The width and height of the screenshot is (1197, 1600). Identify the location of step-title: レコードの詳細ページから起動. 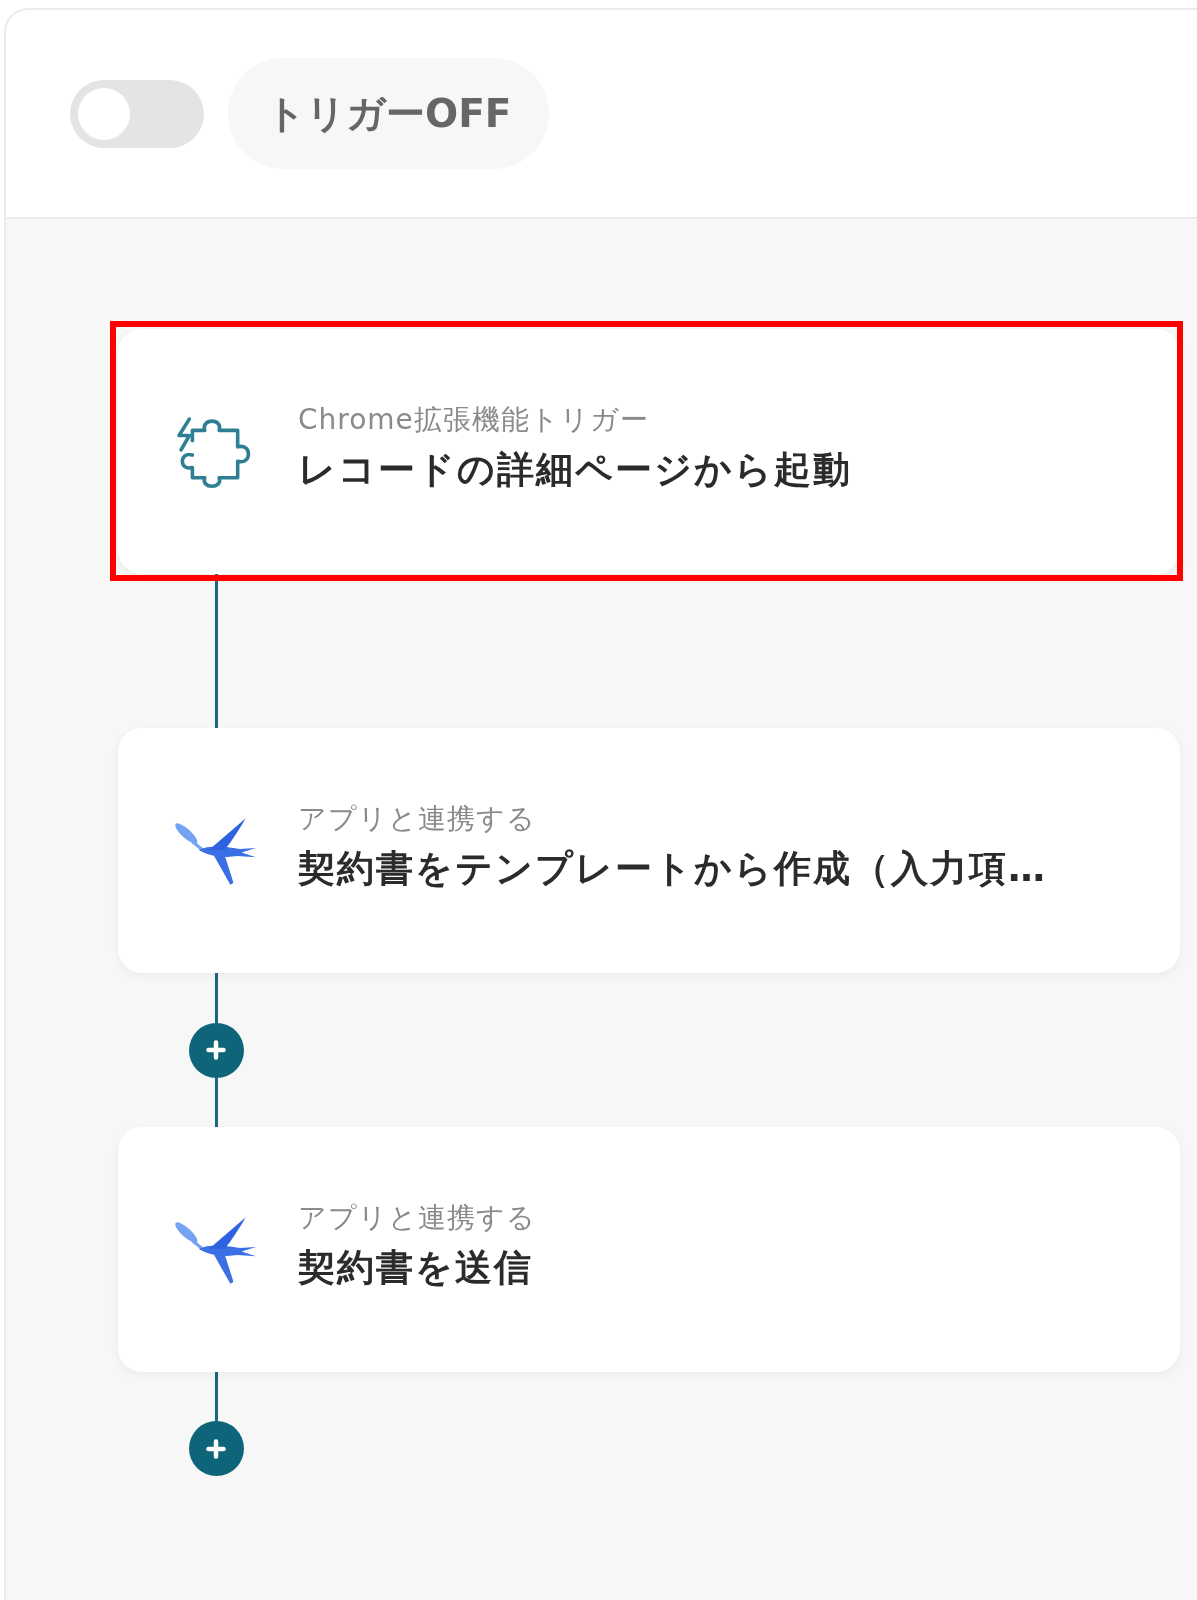
(575, 470).